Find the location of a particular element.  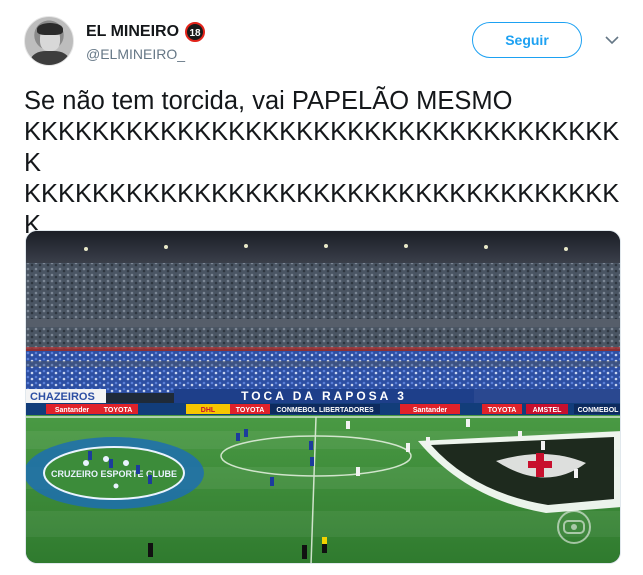

chevron-down-icon is located at coordinates (612, 40).